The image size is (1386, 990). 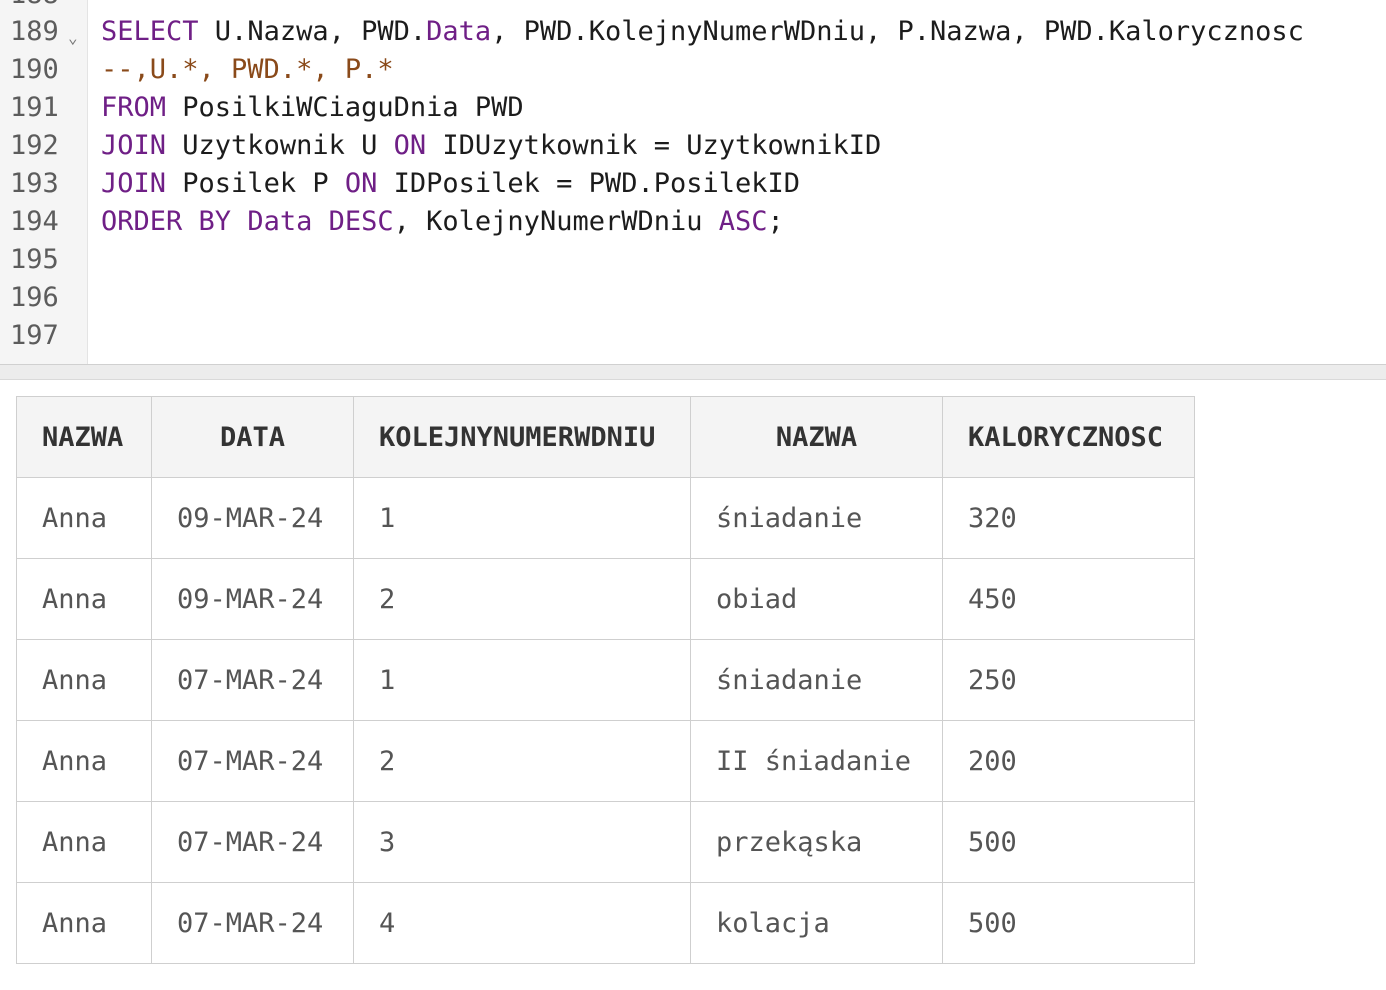 What do you see at coordinates (134, 107) in the screenshot?
I see `sql-keyword: FROM` at bounding box center [134, 107].